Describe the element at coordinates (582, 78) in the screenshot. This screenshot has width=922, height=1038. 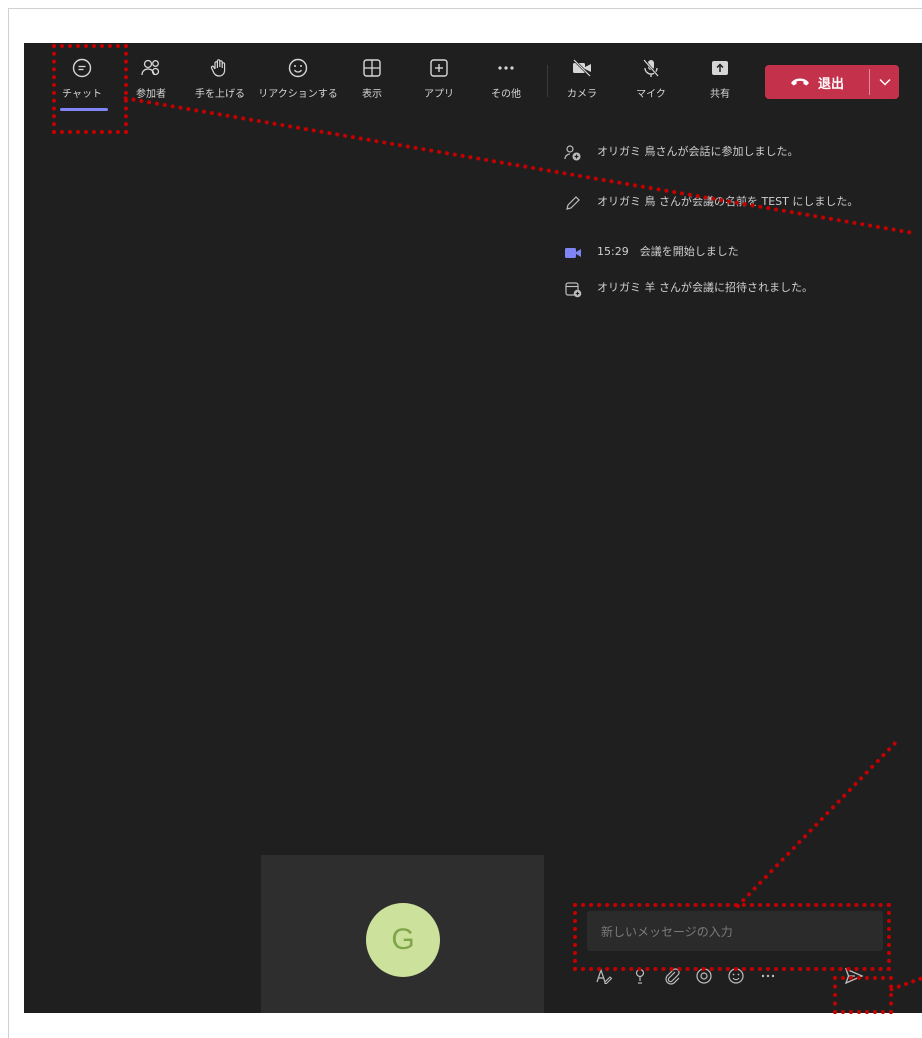
I see `camera-button: カメラ` at that location.